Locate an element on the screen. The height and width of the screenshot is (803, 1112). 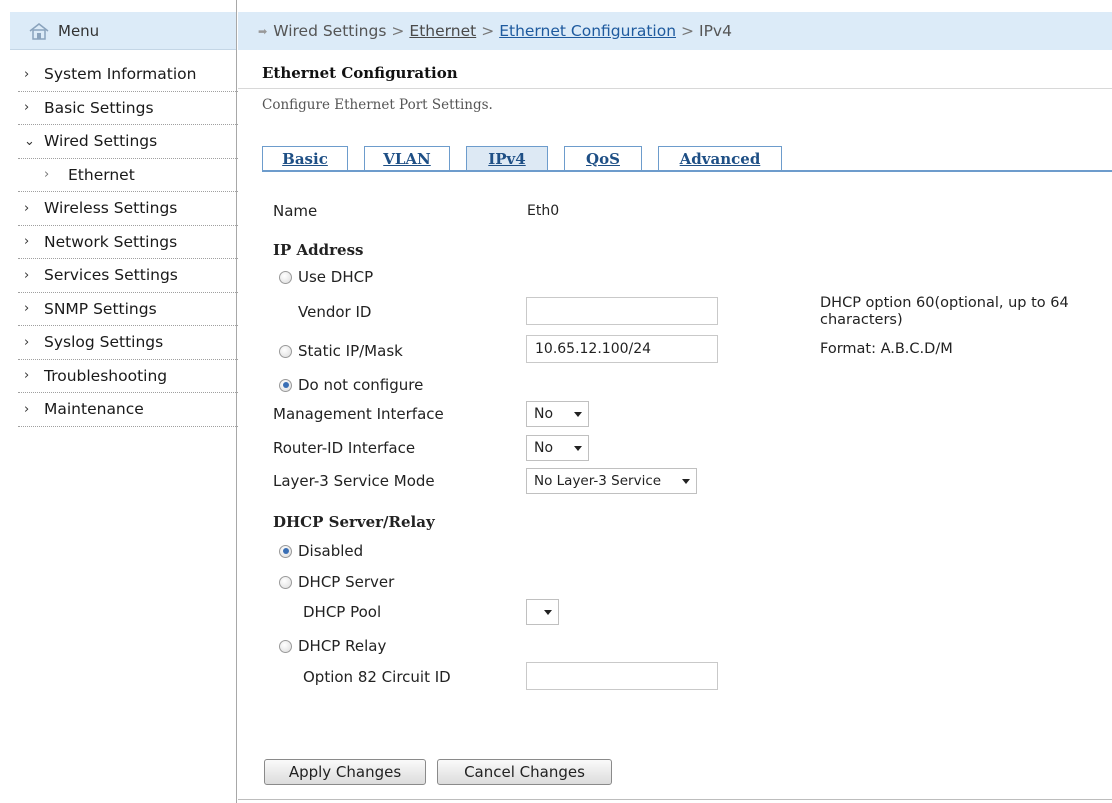
page-description: Configure Ethernet Port Settings. is located at coordinates (377, 105).